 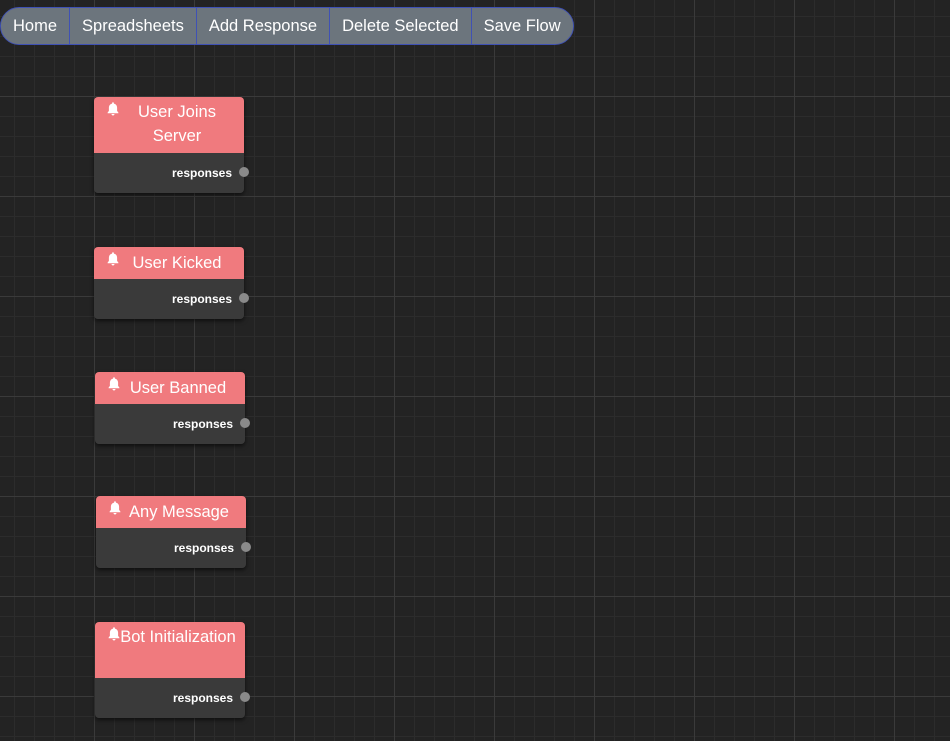 I want to click on delete-selected-button: Delete Selected, so click(x=401, y=26).